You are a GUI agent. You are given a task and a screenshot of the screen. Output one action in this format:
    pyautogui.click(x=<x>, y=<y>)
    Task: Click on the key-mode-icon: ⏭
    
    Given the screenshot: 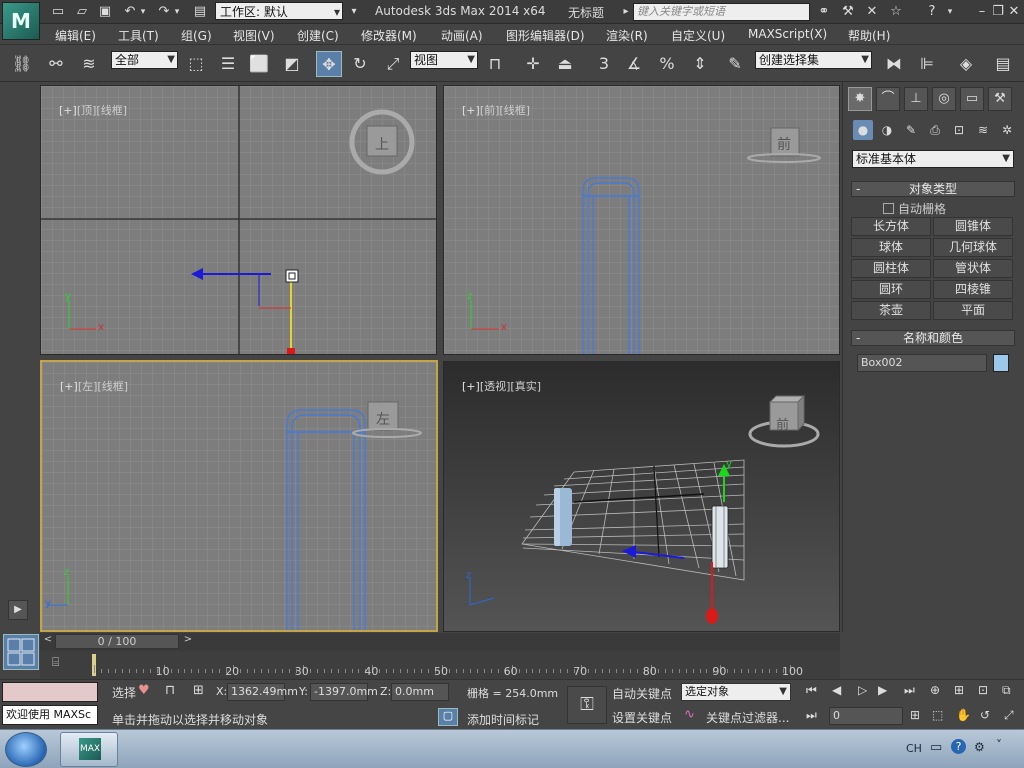 What is the action you would take?
    pyautogui.click(x=811, y=715)
    